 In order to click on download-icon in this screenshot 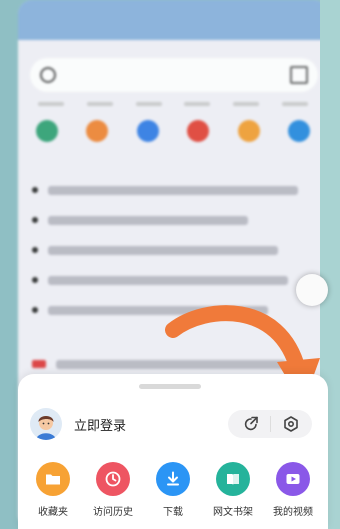, I will do `click(173, 478)`.